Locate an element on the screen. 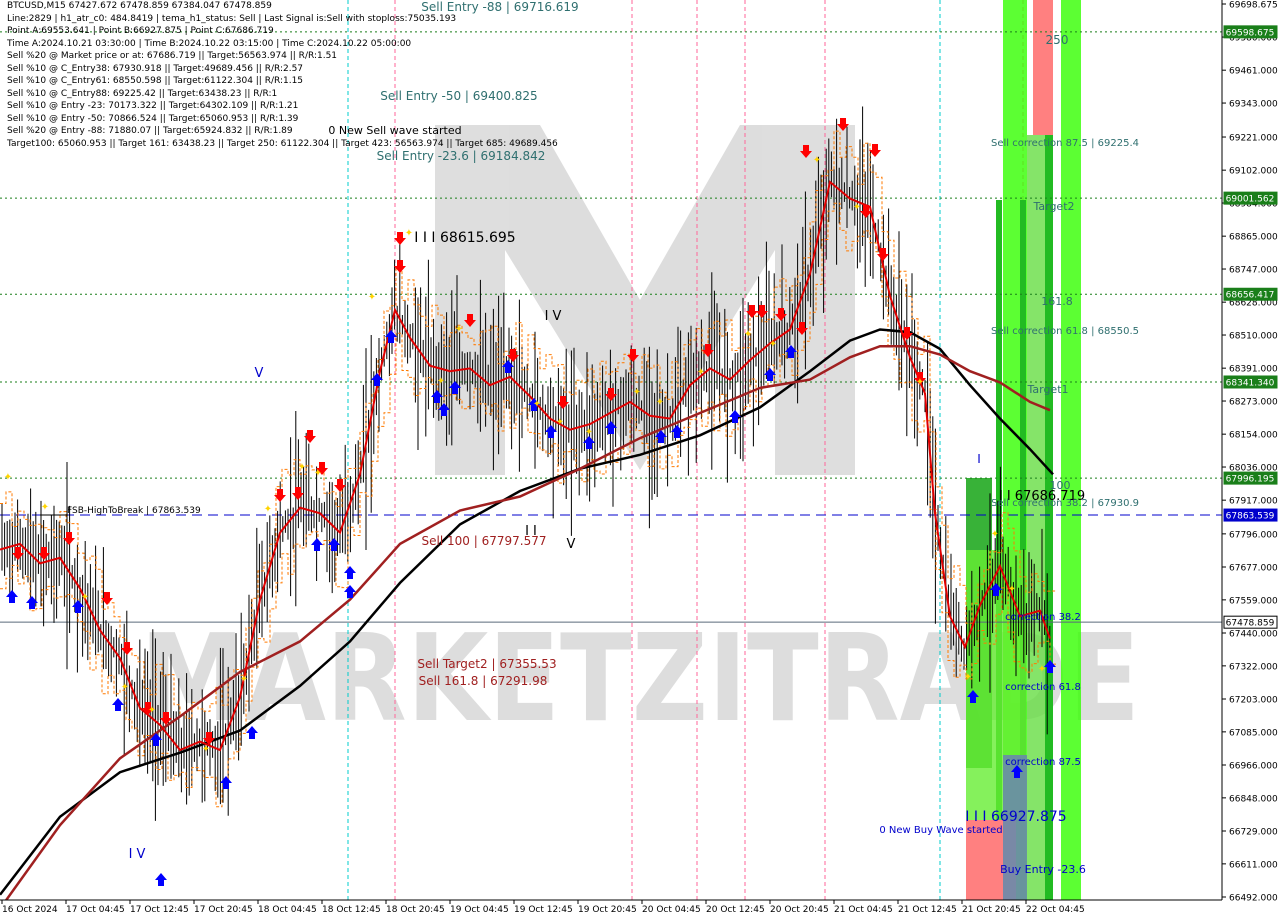 The height and width of the screenshot is (920, 1280). annotation-label: Buy Entry -23.6 is located at coordinates (1043, 869).